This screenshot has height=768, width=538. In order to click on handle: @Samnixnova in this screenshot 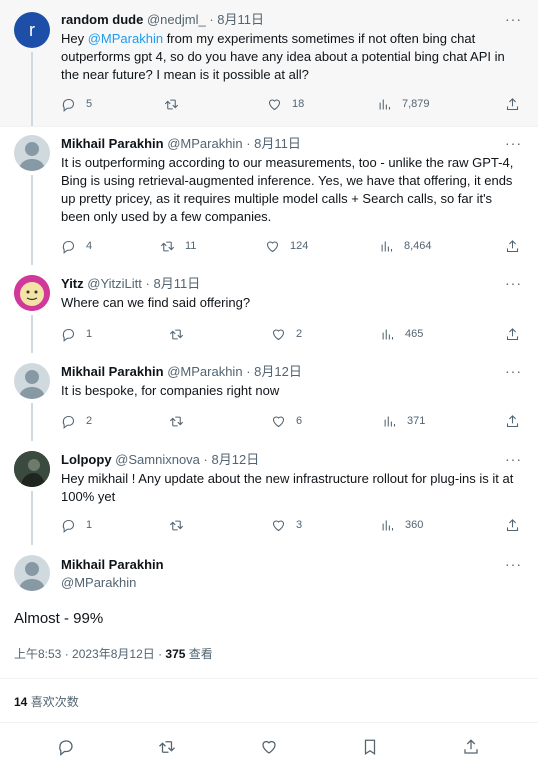, I will do `click(157, 459)`.